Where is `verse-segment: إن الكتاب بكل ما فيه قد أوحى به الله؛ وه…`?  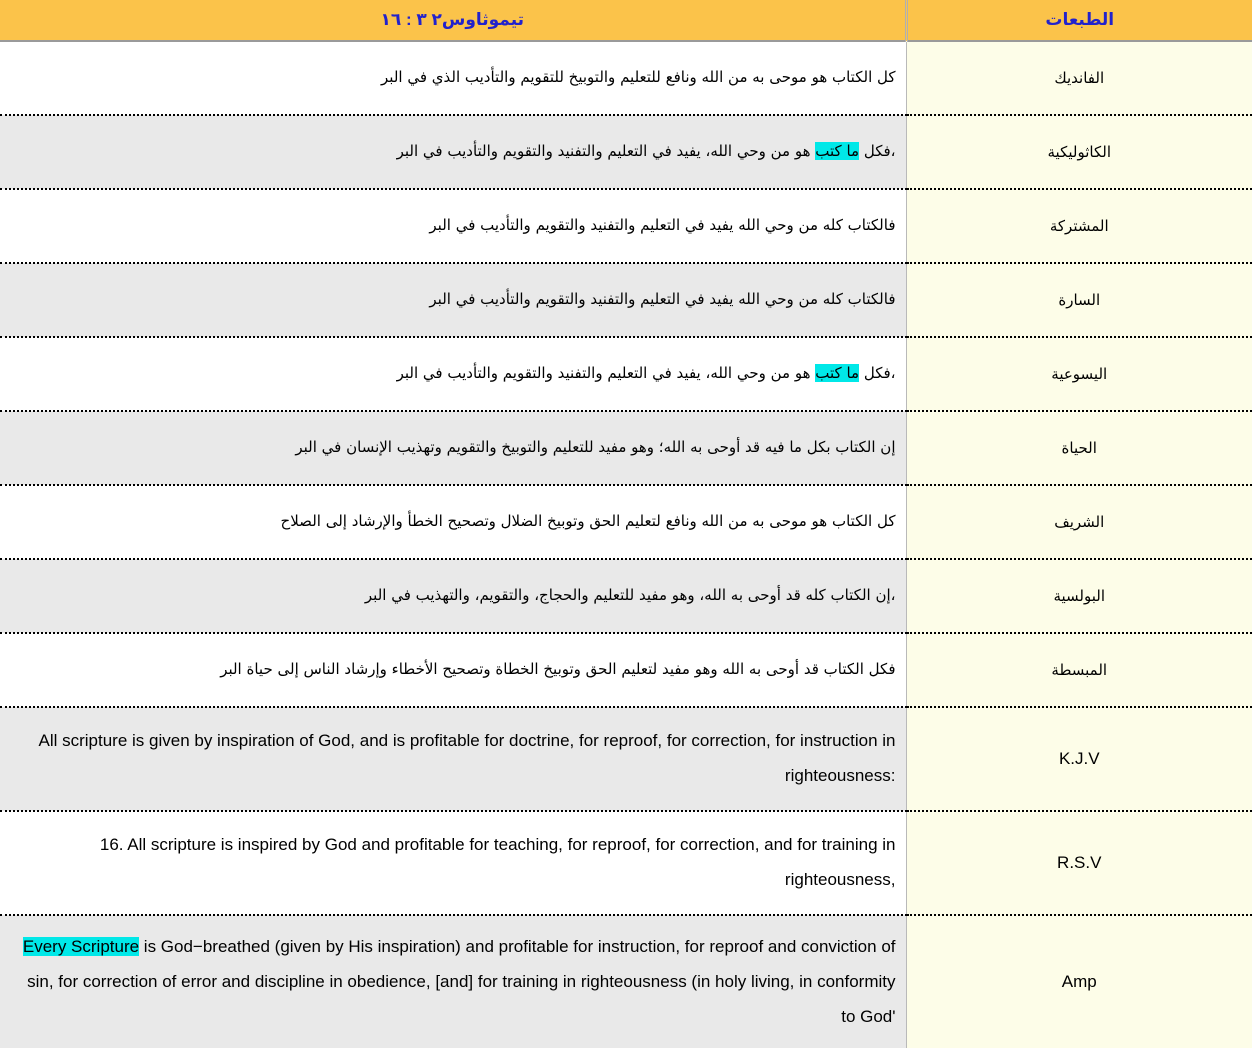
verse-segment: إن الكتاب بكل ما فيه قد أوحى به الله؛ وه… is located at coordinates (595, 446).